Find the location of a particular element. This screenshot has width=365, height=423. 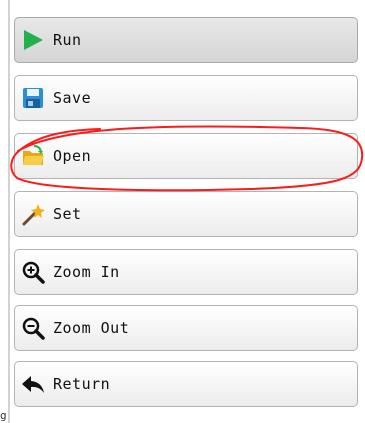

return-button: Return is located at coordinates (186, 384).